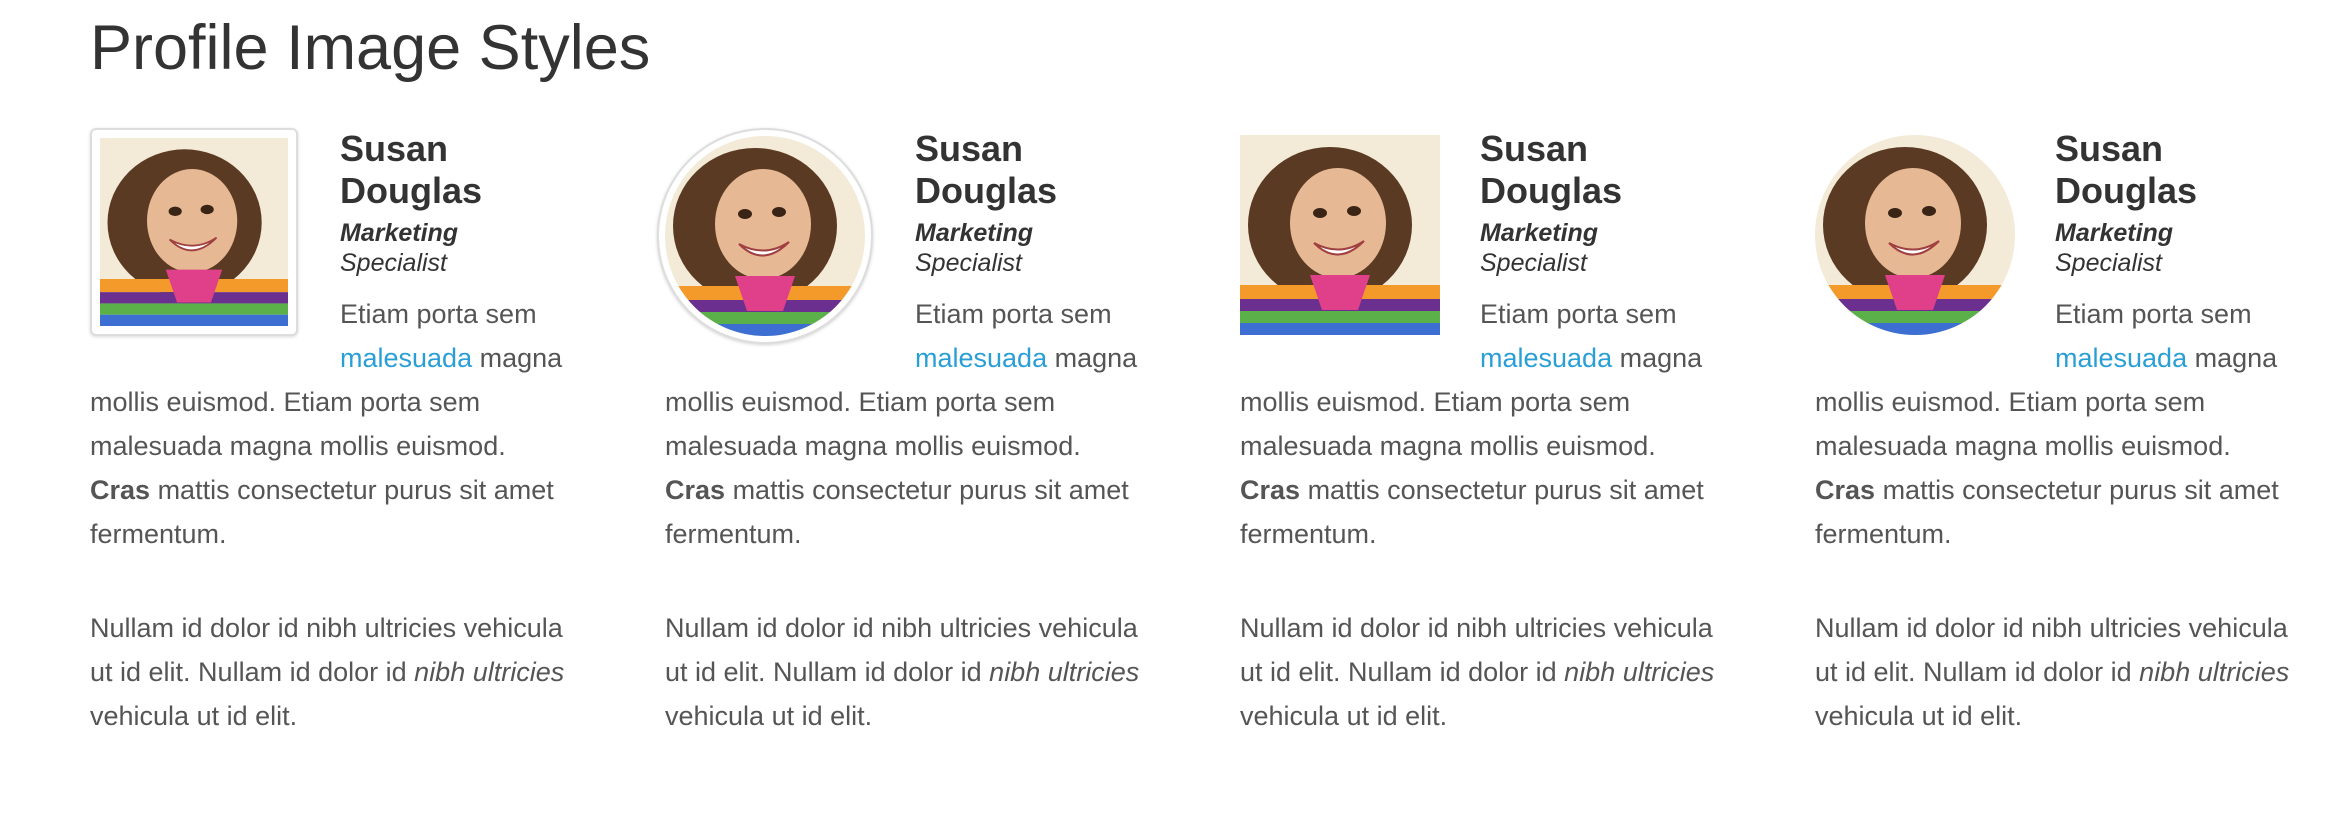  Describe the element at coordinates (370, 48) in the screenshot. I see `page-title: Profile Image Styles` at that location.